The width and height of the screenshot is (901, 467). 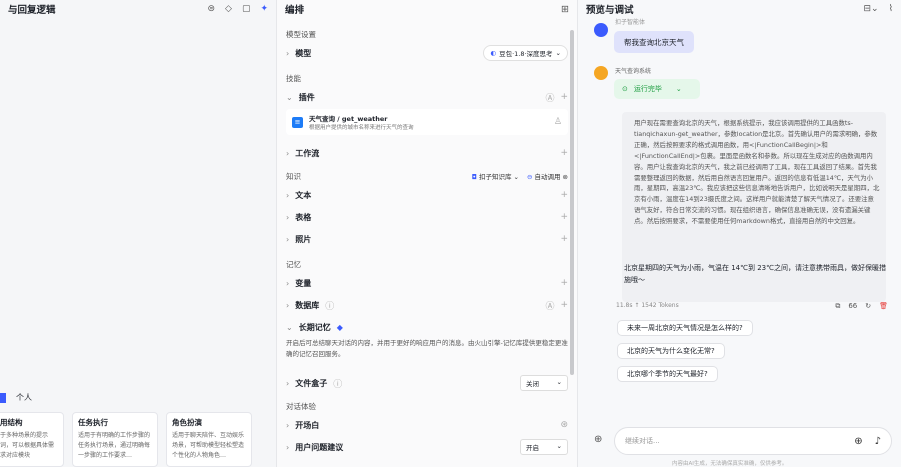 I want to click on quote-icon: 66, so click(x=852, y=306).